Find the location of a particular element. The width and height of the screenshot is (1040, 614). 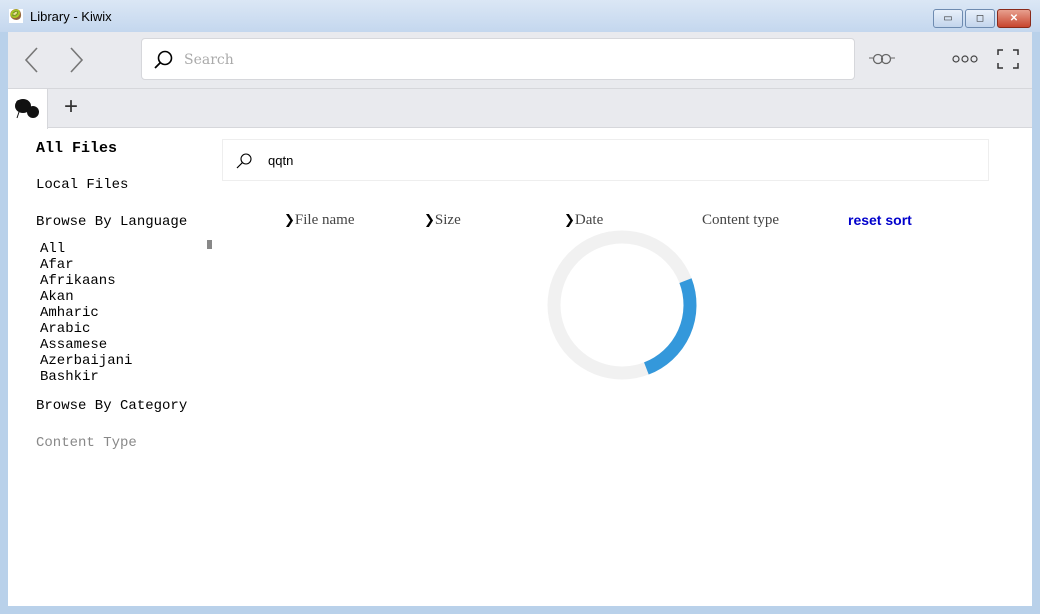

spinner-arc is located at coordinates (670, 326).